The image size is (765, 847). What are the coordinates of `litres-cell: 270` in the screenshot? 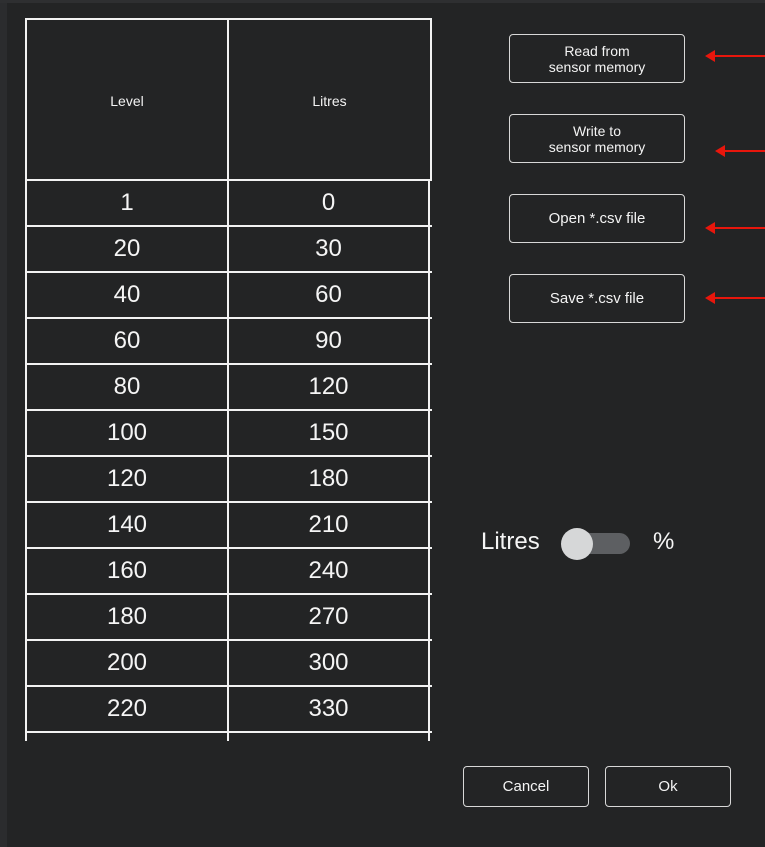 It's located at (328, 617).